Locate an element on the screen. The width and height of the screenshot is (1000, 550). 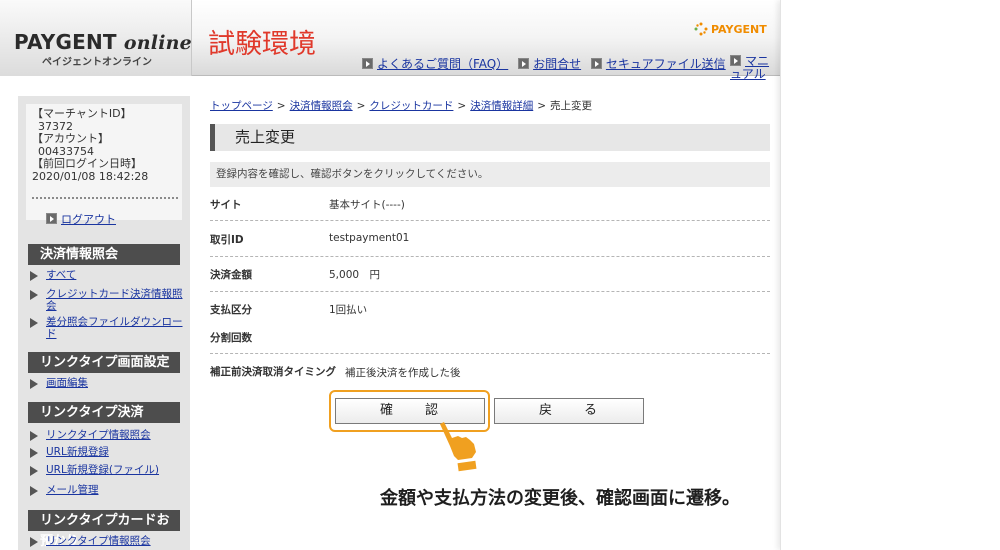
amount-label: 決済金額 is located at coordinates (231, 275).